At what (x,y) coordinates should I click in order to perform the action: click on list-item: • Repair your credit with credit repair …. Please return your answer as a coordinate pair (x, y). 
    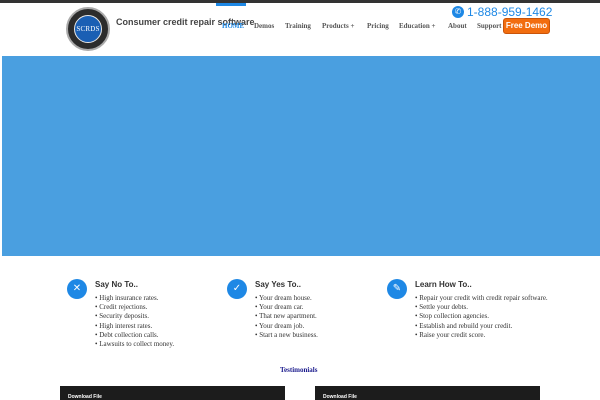
    Looking at the image, I should click on (481, 298).